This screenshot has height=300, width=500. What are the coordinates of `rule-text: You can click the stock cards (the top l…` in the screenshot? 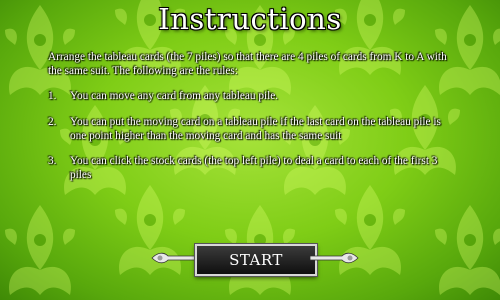 It's located at (254, 168).